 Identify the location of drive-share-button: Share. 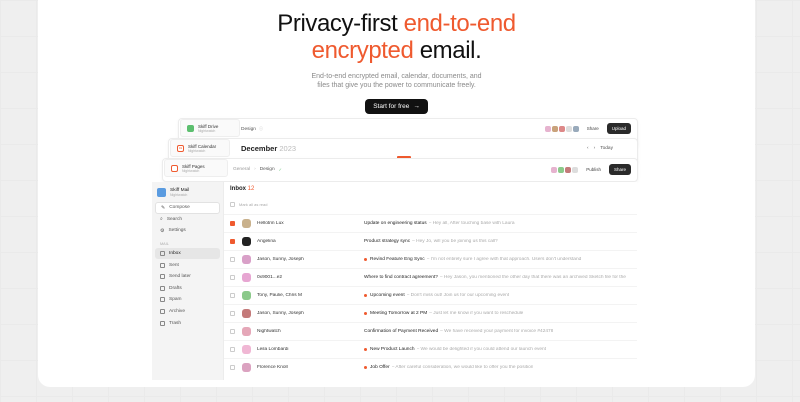
(593, 128).